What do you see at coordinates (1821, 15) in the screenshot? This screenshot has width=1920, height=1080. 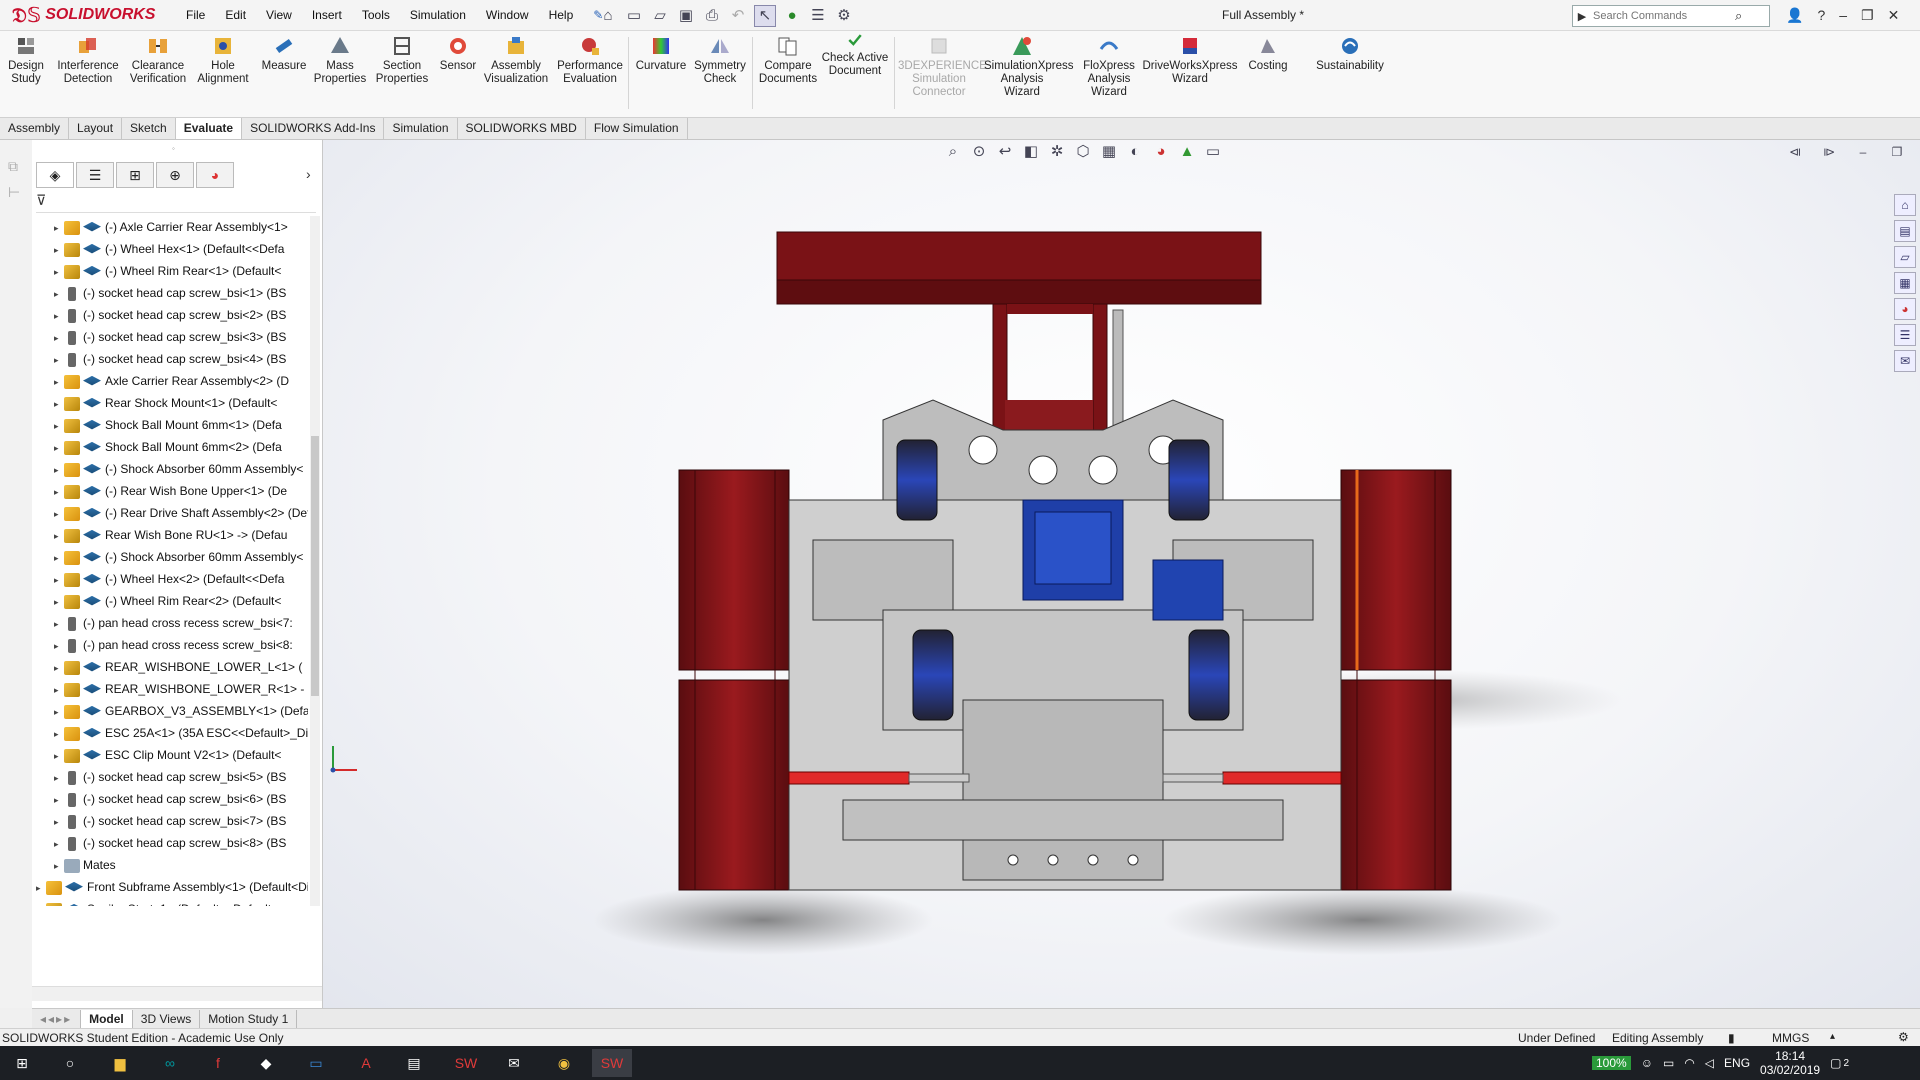 I see `help-icon: ?` at bounding box center [1821, 15].